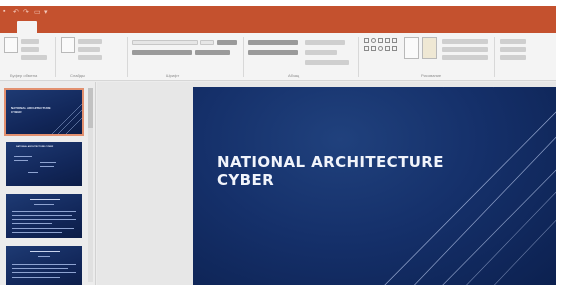 The width and height of the screenshot is (566, 287). What do you see at coordinates (387, 48) in the screenshot?
I see `shape-star-icon` at bounding box center [387, 48].